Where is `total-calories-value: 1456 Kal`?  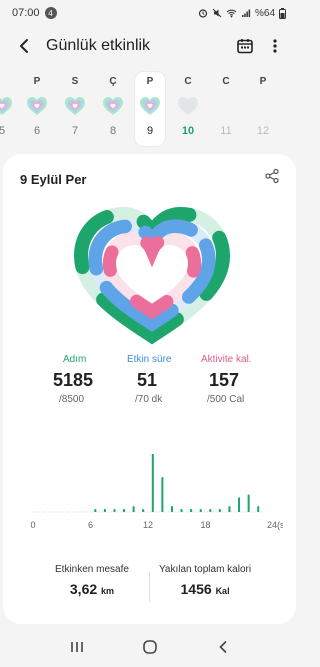
total-calories-value: 1456 Kal is located at coordinates (205, 589).